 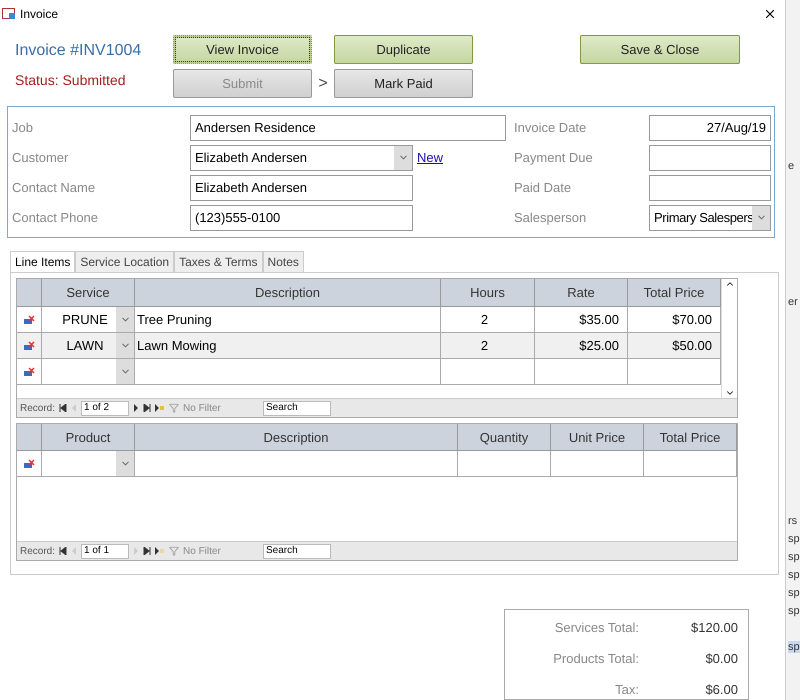 I want to click on action-button: Mark Paid, so click(x=403, y=83).